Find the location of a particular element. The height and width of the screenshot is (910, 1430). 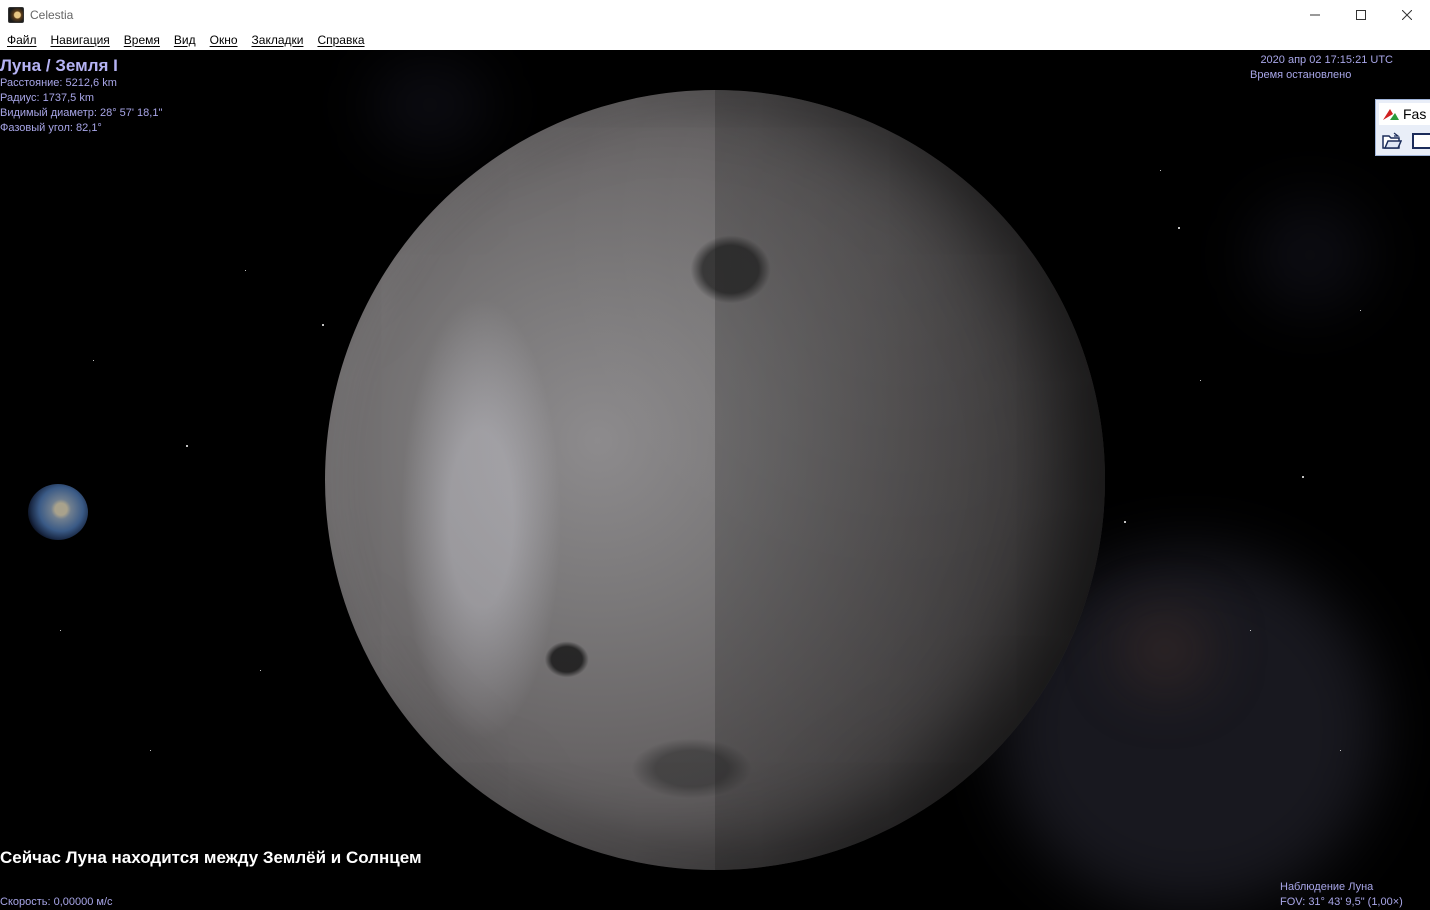

title-bar: Celestia is located at coordinates (715, 14).